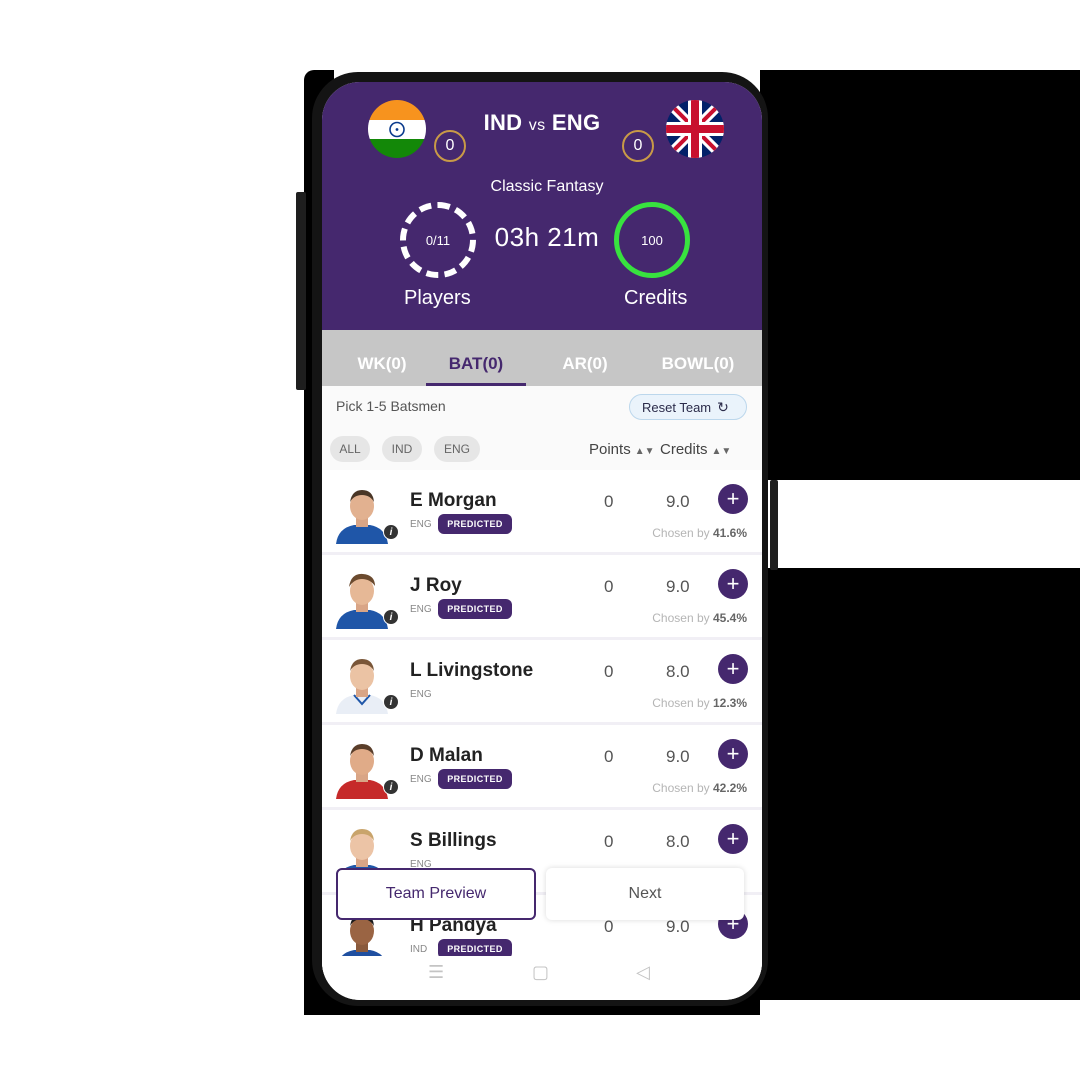 This screenshot has width=1080, height=1080. What do you see at coordinates (453, 840) in the screenshot?
I see `player-name: S Billings` at bounding box center [453, 840].